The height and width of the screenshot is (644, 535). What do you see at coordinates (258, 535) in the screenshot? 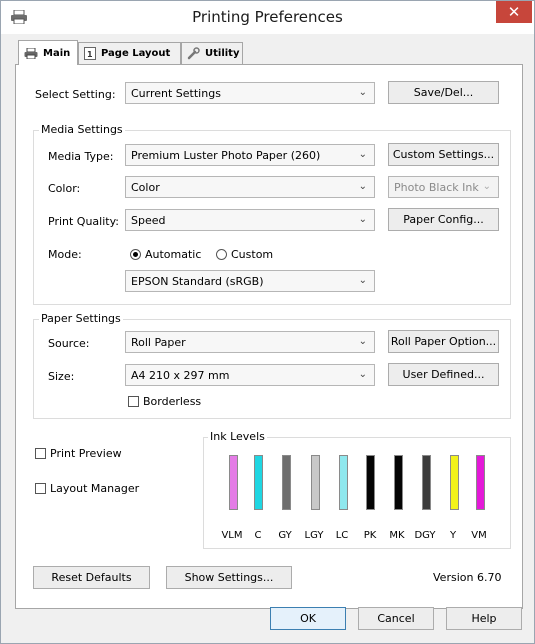
I see `ink-label-c: C` at bounding box center [258, 535].